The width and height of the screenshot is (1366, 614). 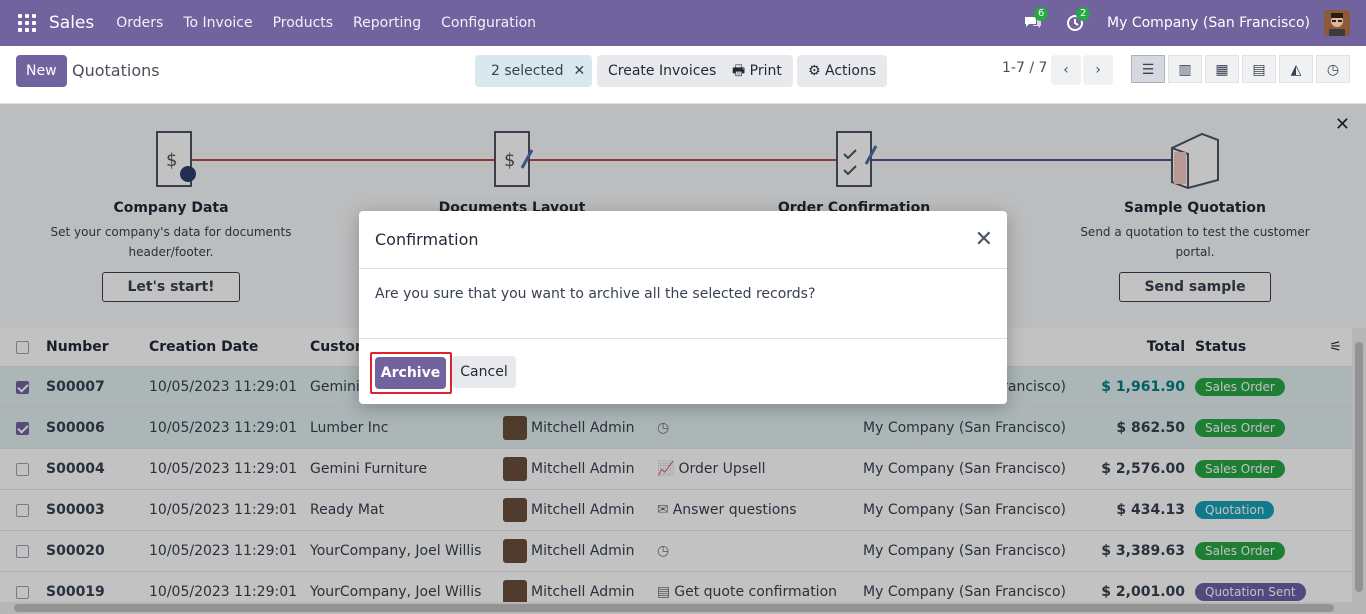 I want to click on selection-indicator: 2 selected ✕, so click(x=533, y=71).